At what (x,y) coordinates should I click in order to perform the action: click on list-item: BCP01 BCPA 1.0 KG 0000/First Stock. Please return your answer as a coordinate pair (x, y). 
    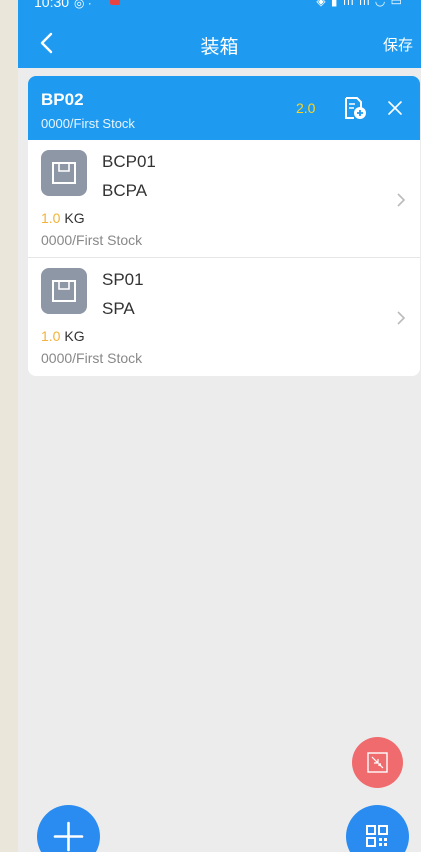
    Looking at the image, I should click on (224, 198).